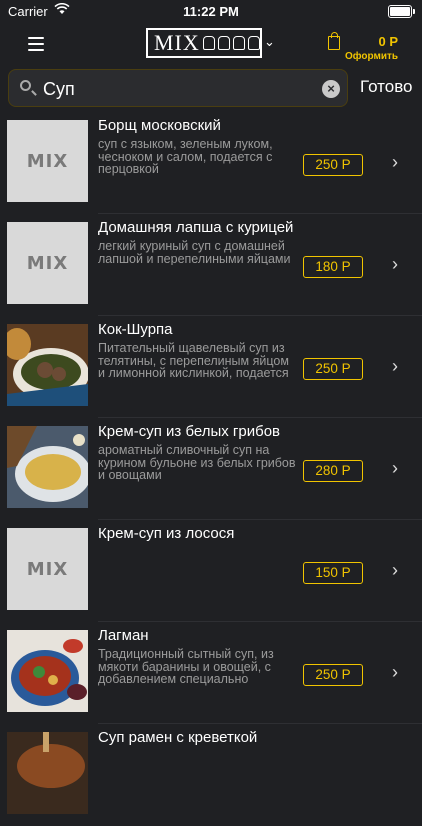 This screenshot has width=422, height=826. Describe the element at coordinates (269, 42) in the screenshot. I see `chevron-down-icon: ⌄` at that location.